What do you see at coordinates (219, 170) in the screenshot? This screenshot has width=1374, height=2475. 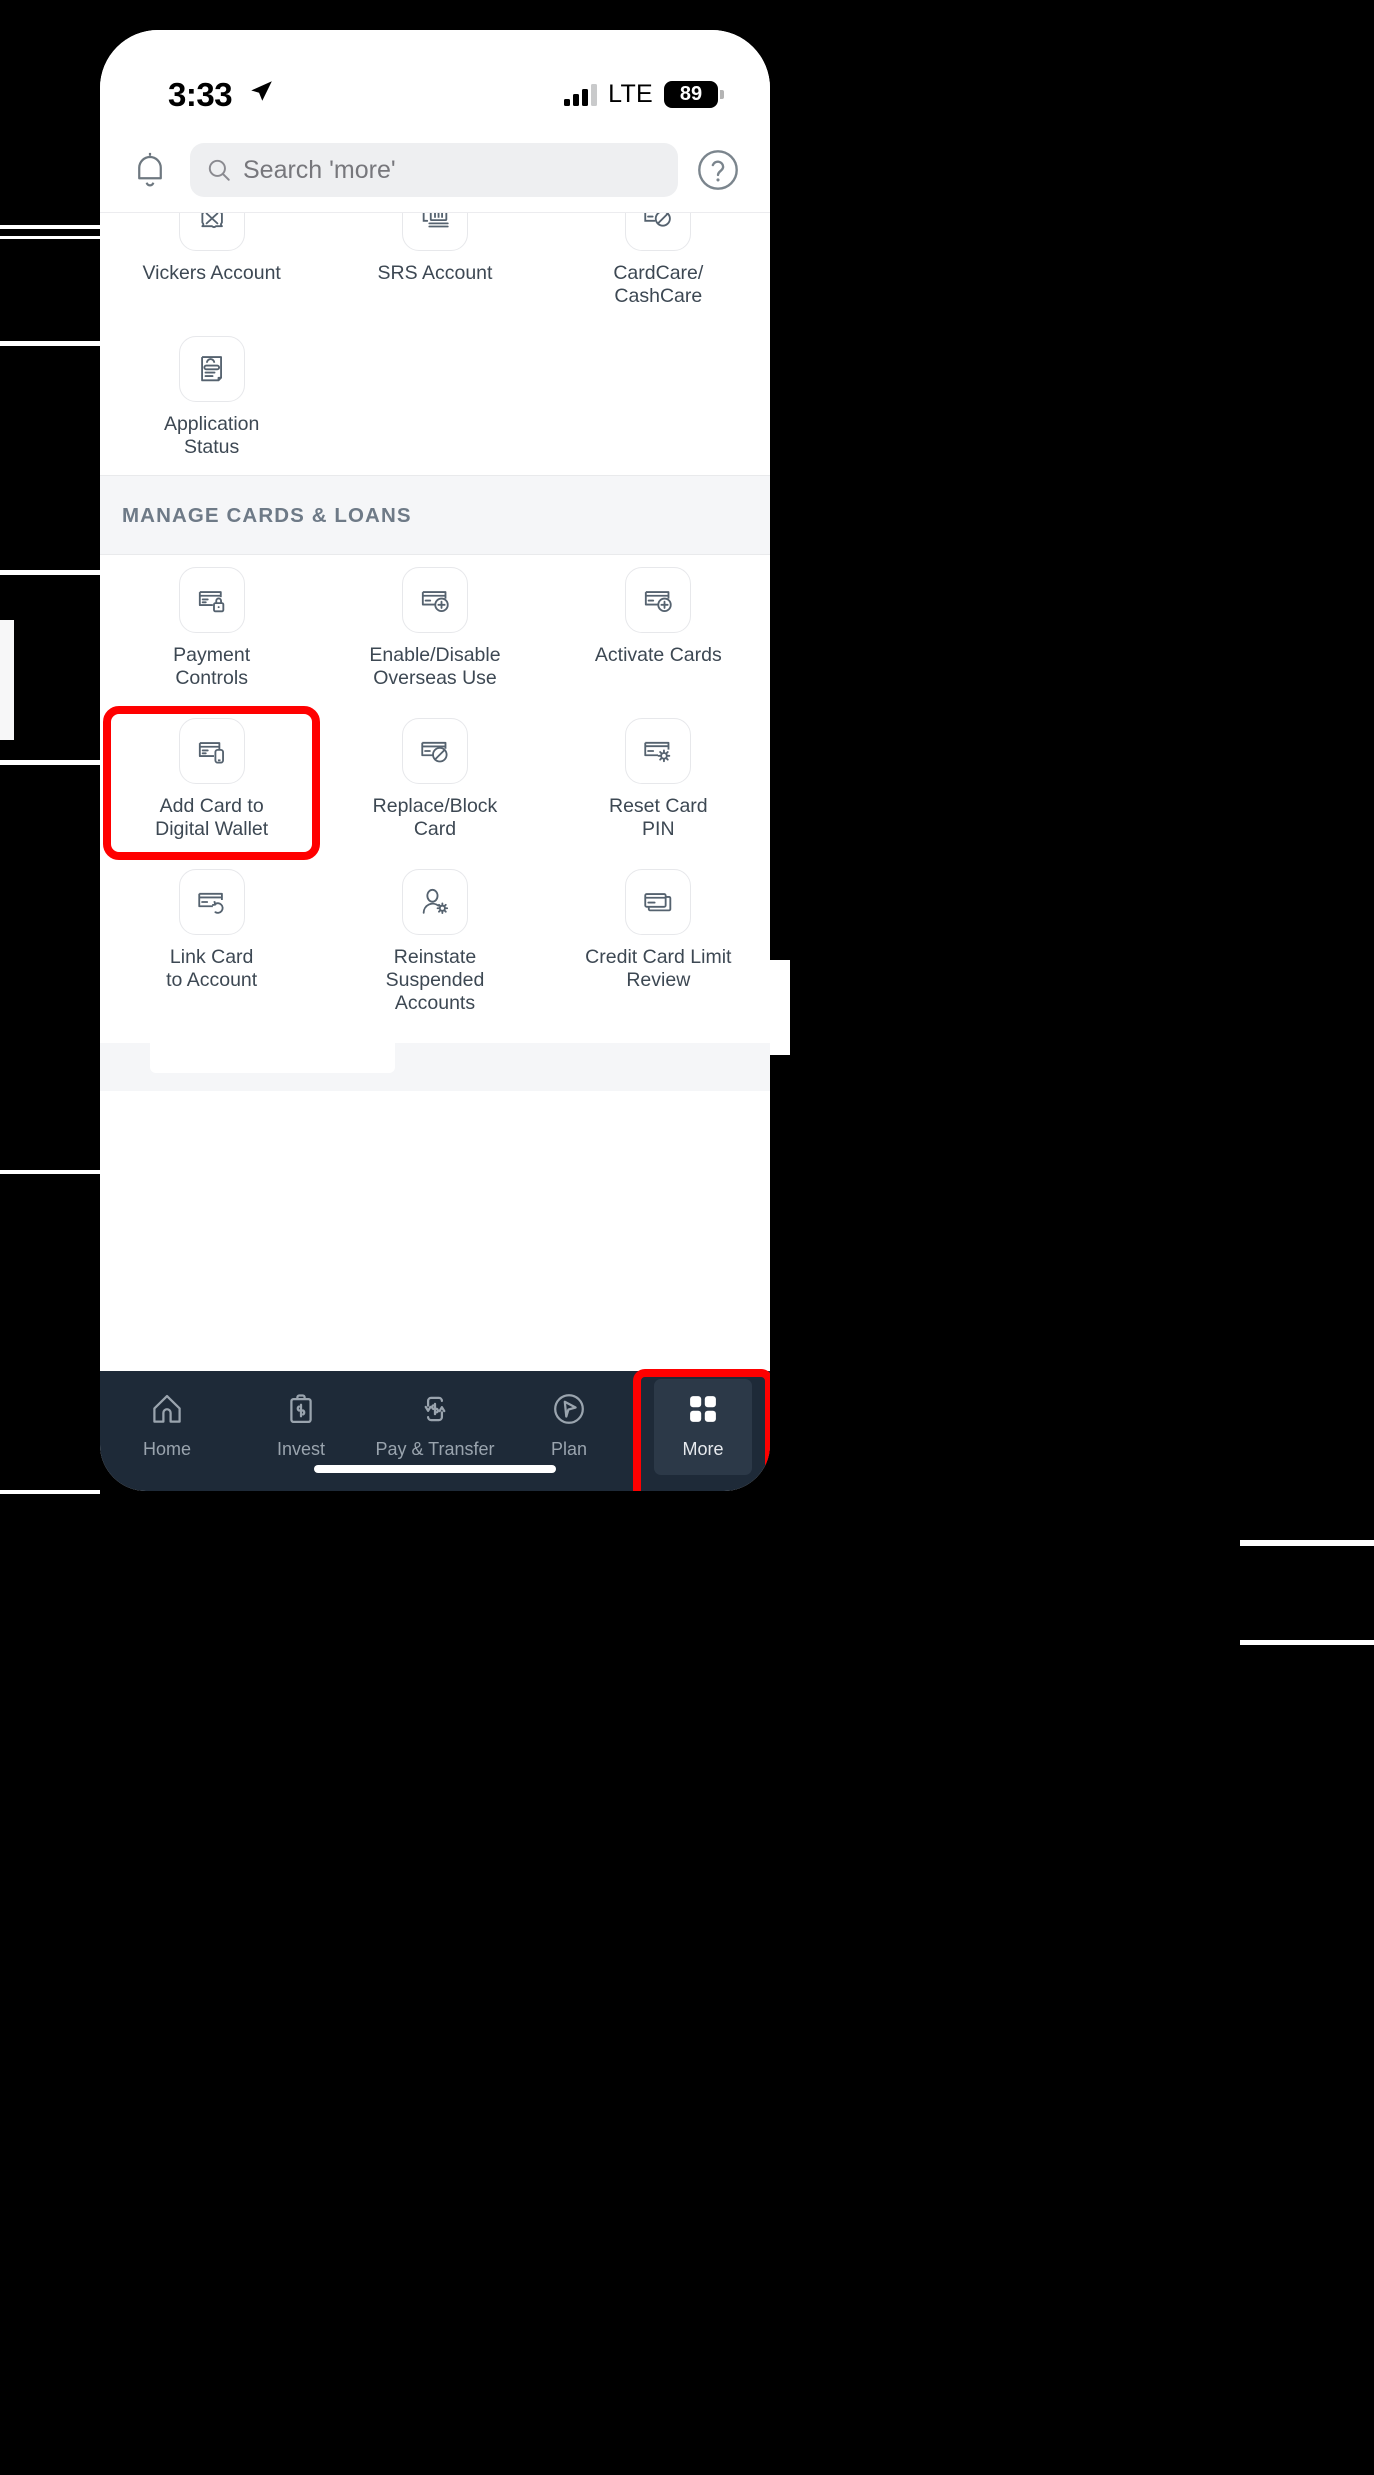 I see `search-icon` at bounding box center [219, 170].